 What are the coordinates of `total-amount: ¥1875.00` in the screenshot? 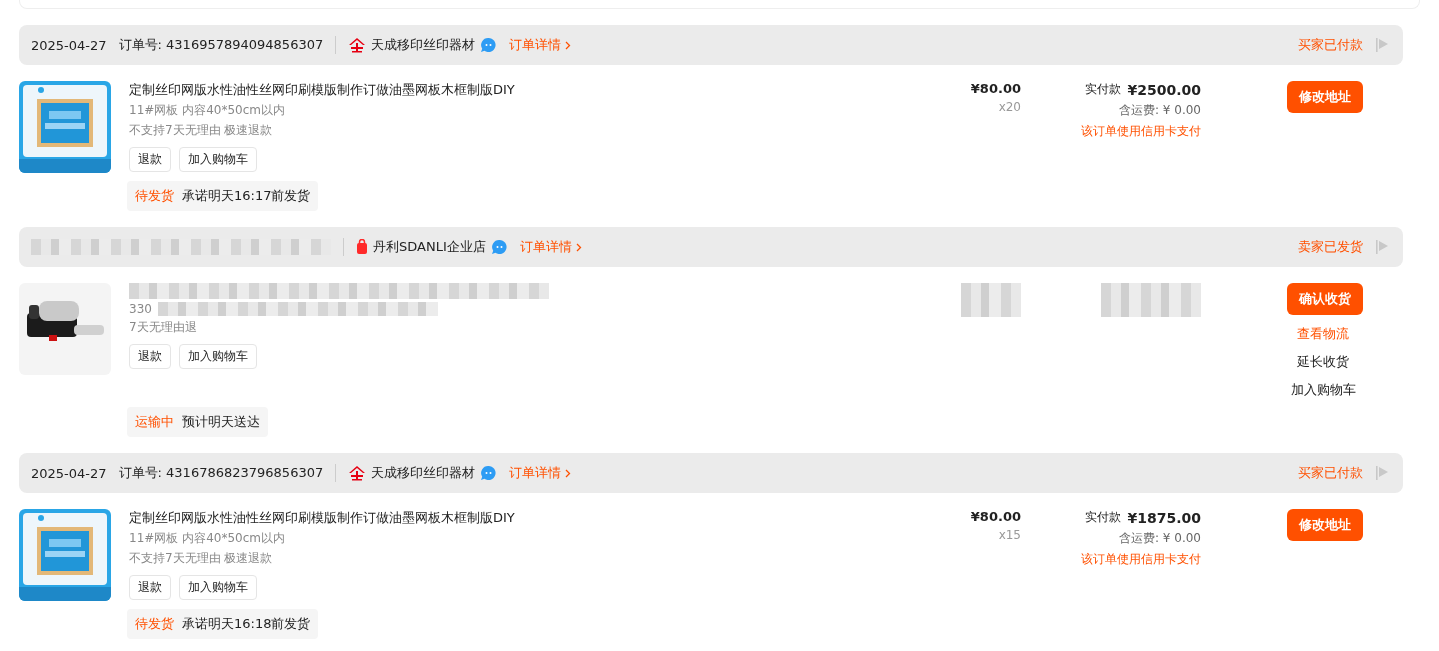 It's located at (1164, 517).